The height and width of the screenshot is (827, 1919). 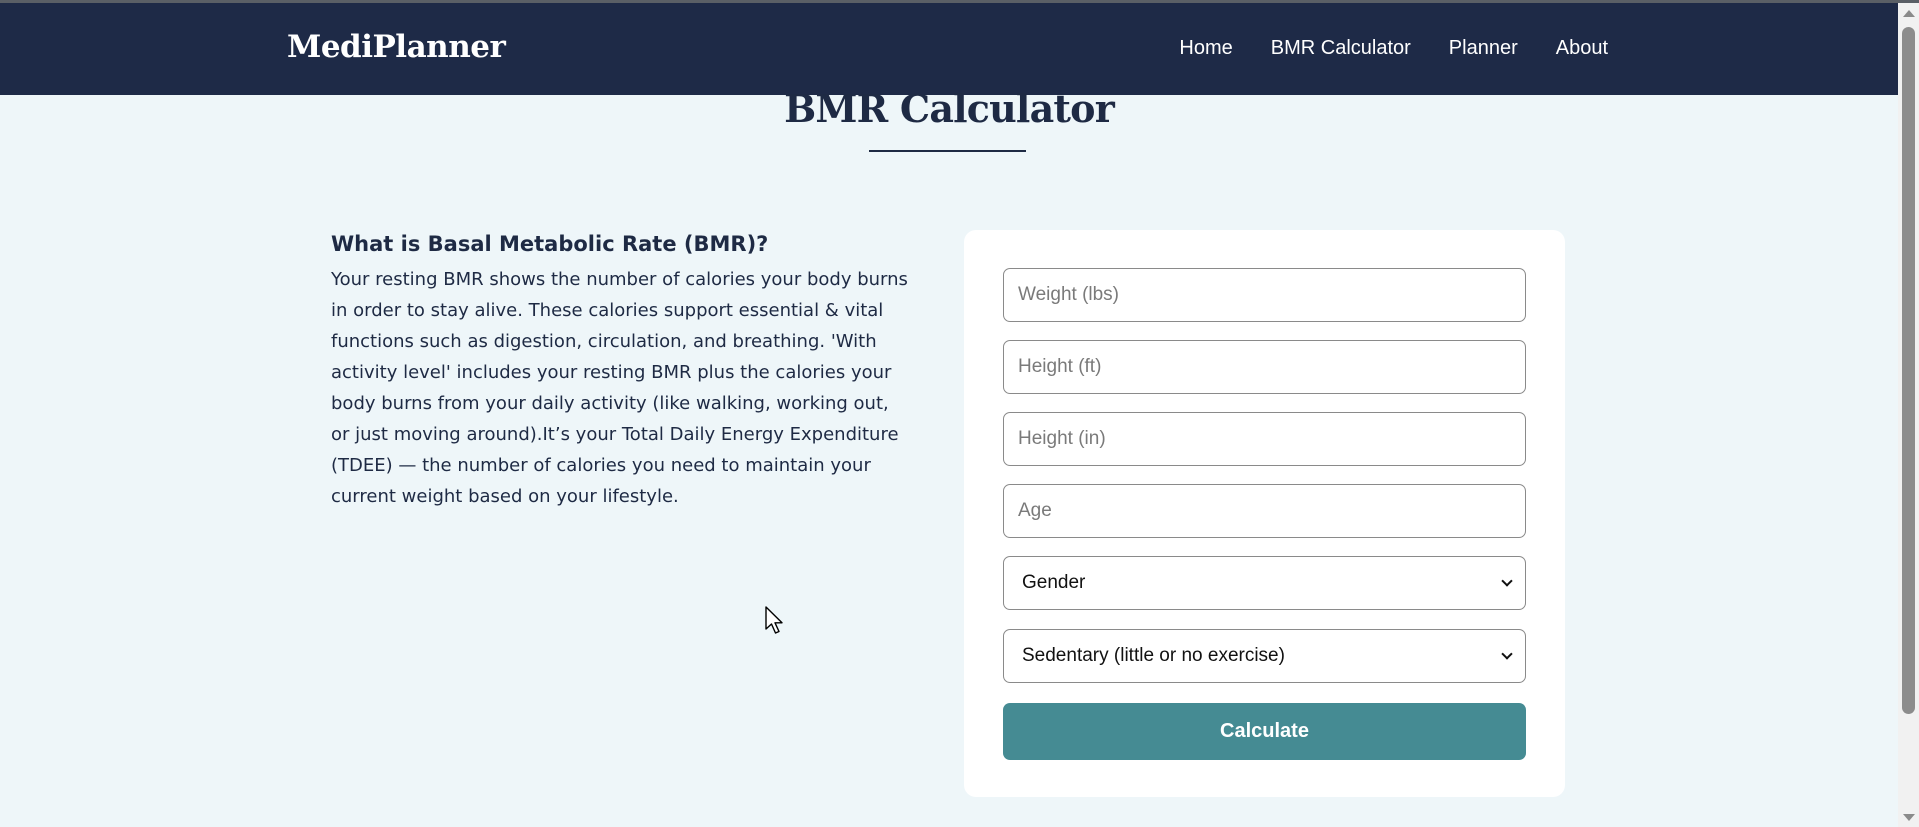 What do you see at coordinates (949, 108) in the screenshot?
I see `page-title: BMR Calculator` at bounding box center [949, 108].